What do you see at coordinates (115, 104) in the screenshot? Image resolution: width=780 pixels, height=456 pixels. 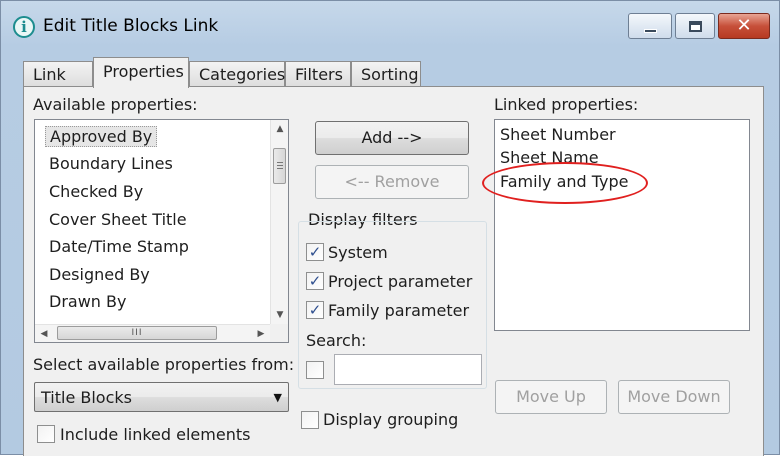 I see `available-properties-label: Available properties:` at bounding box center [115, 104].